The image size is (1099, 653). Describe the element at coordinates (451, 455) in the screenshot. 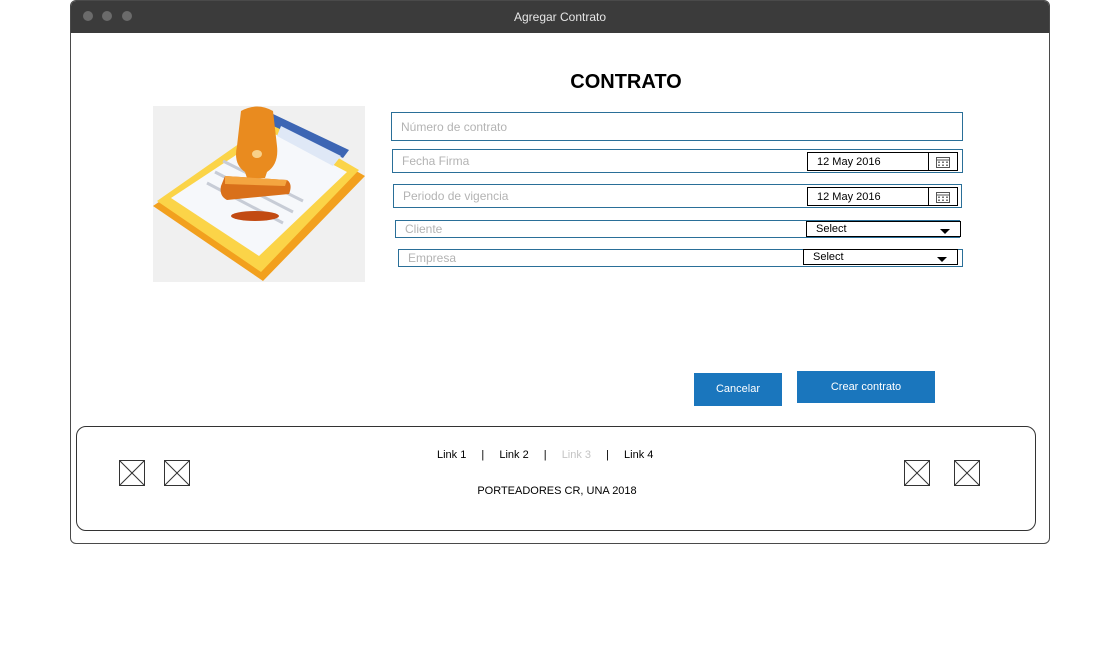

I see `footer-link-1: Link 1` at that location.